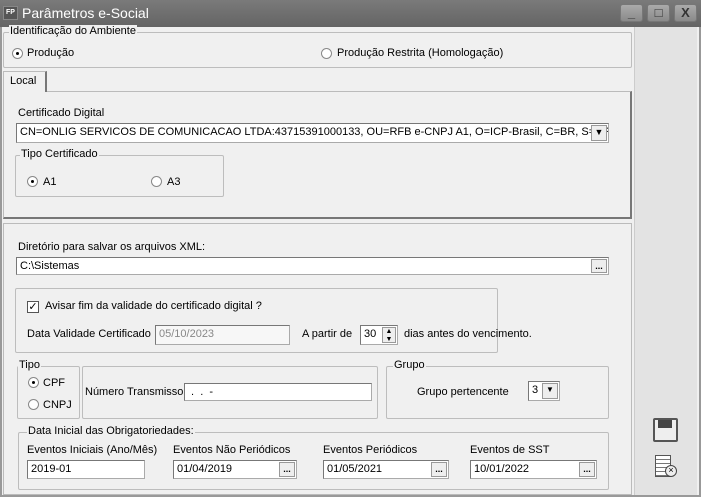 This screenshot has height=497, width=701. What do you see at coordinates (658, 13) in the screenshot?
I see `maximize-button: □` at bounding box center [658, 13].